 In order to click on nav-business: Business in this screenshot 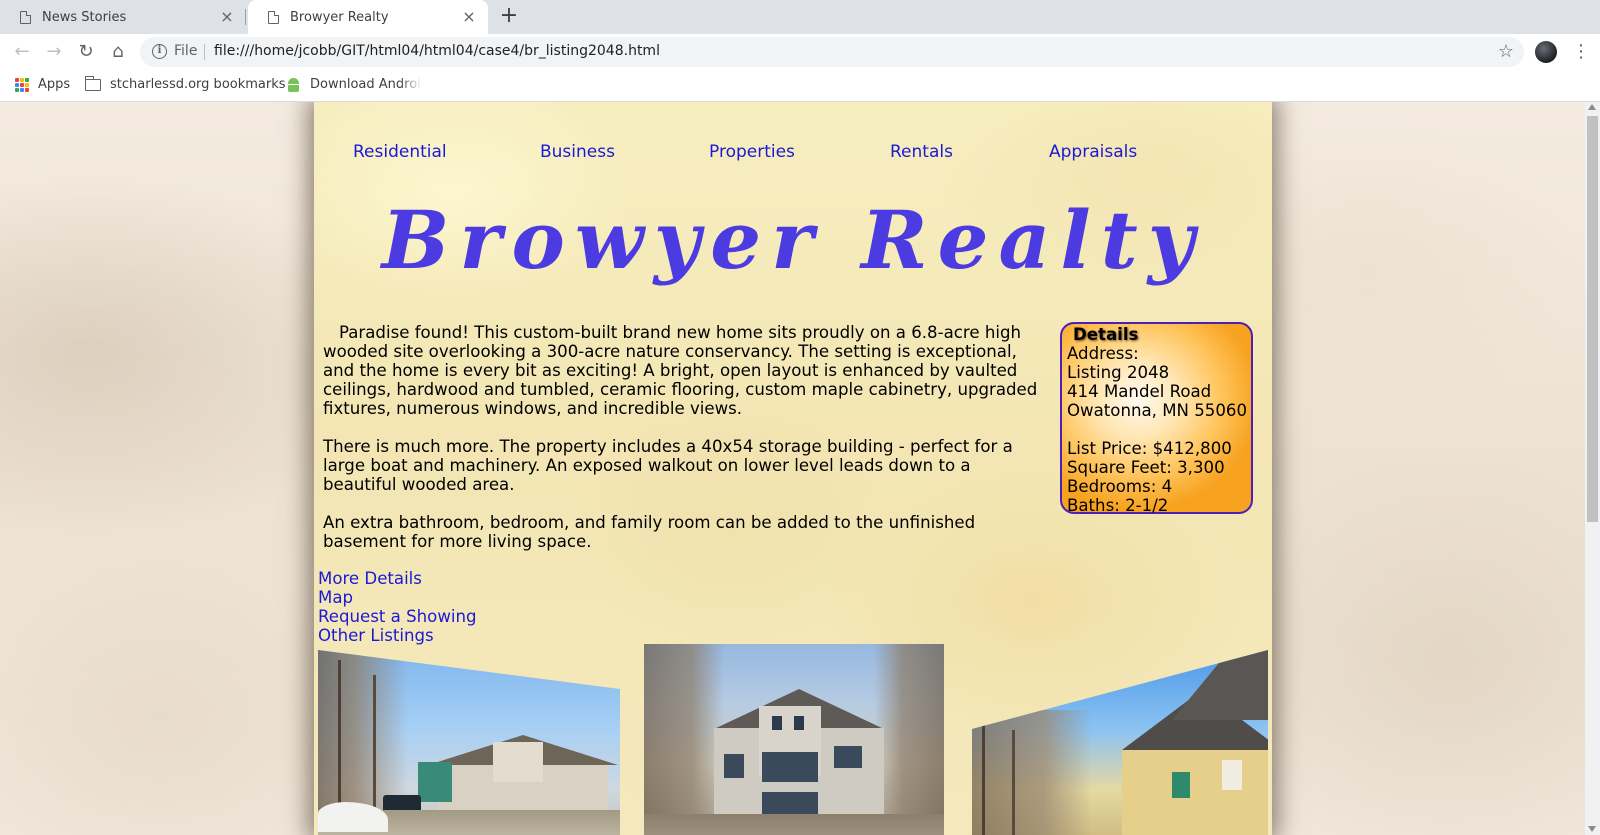, I will do `click(577, 152)`.